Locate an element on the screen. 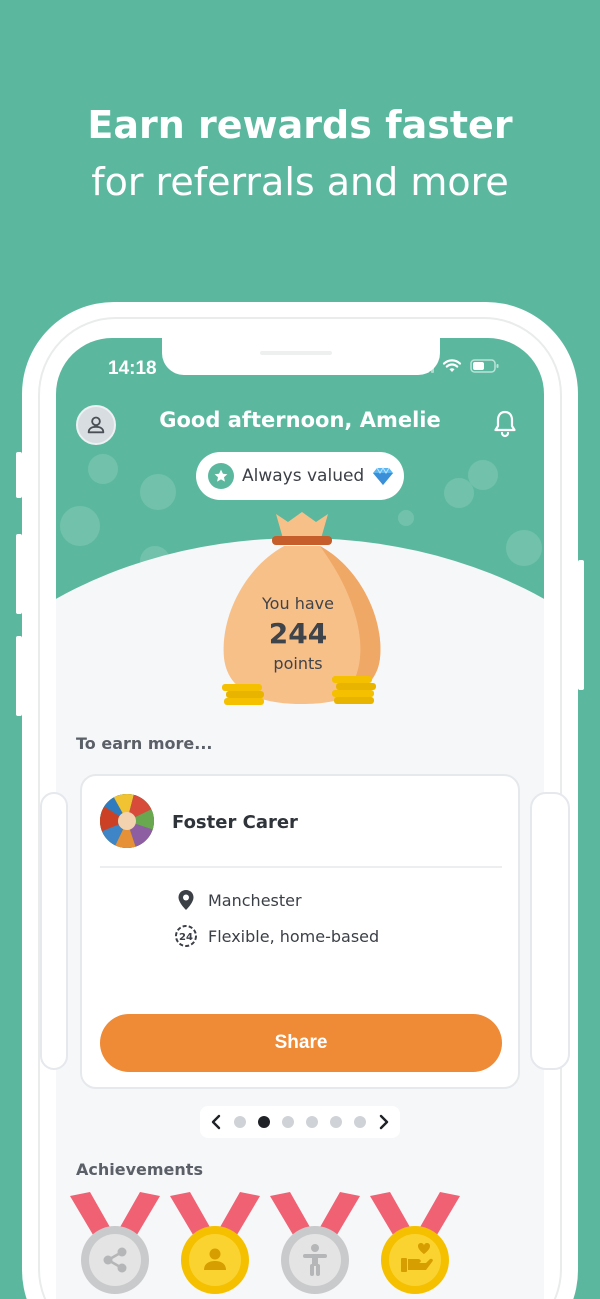  wifi-icon is located at coordinates (452, 365).